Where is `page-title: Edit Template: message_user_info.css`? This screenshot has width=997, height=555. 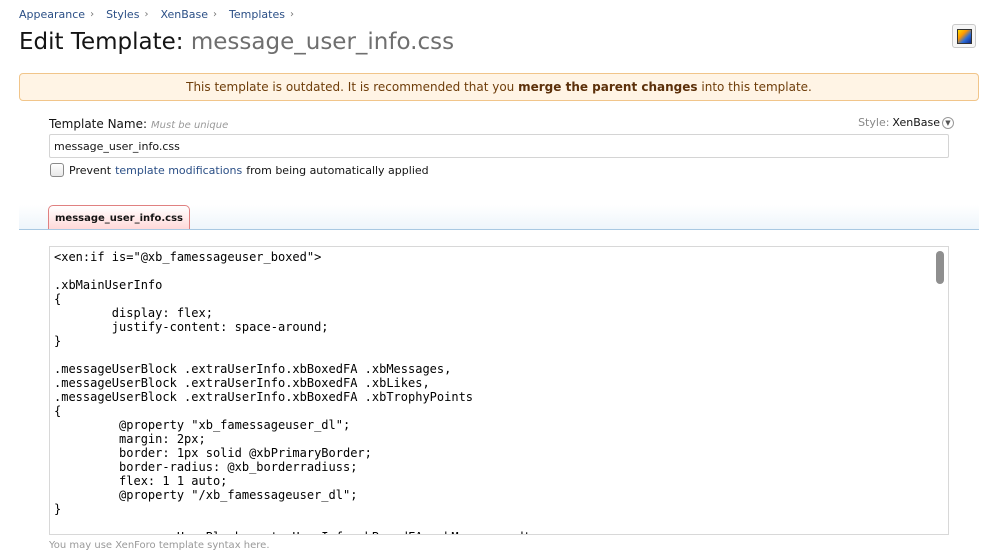 page-title: Edit Template: message_user_info.css is located at coordinates (236, 42).